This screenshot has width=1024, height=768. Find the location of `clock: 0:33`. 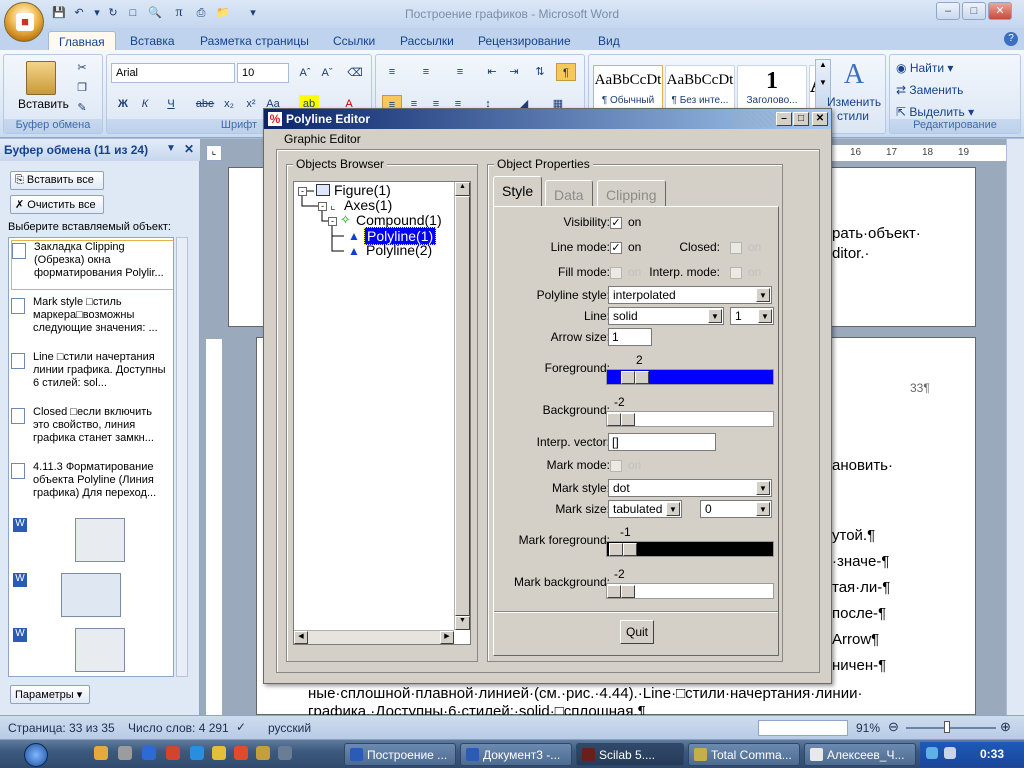

clock: 0:33 is located at coordinates (992, 754).